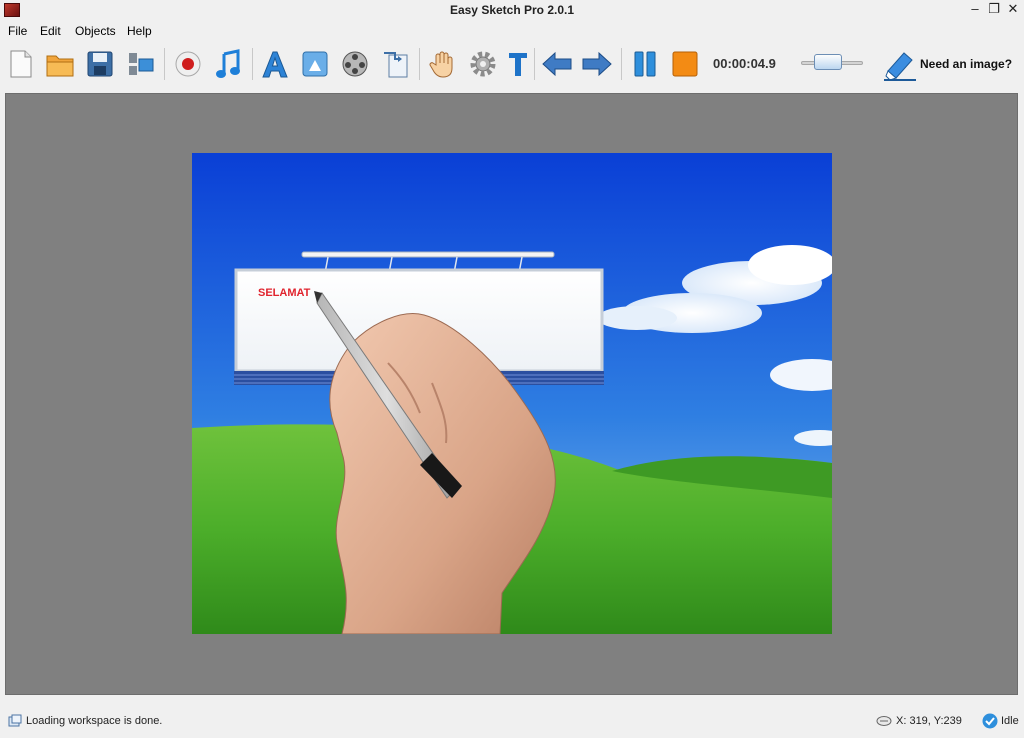  I want to click on arrow-right-icon, so click(597, 64).